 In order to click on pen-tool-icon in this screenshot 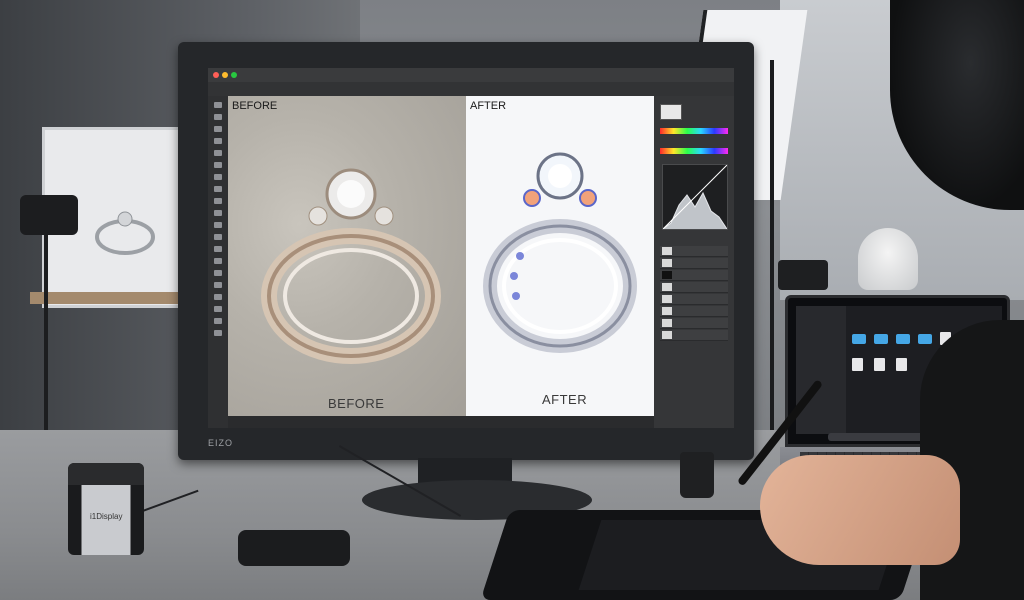, I will do `click(218, 273)`.